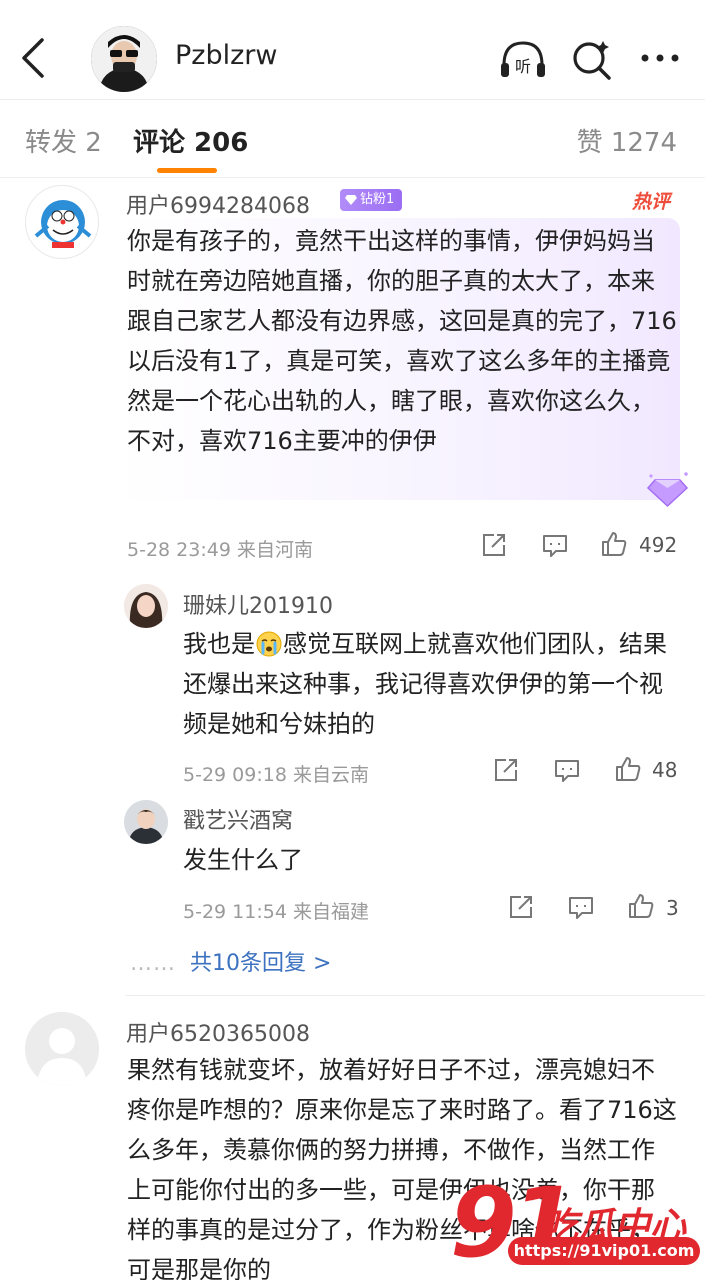 This screenshot has width=705, height=1280. I want to click on more-icon, so click(660, 60).